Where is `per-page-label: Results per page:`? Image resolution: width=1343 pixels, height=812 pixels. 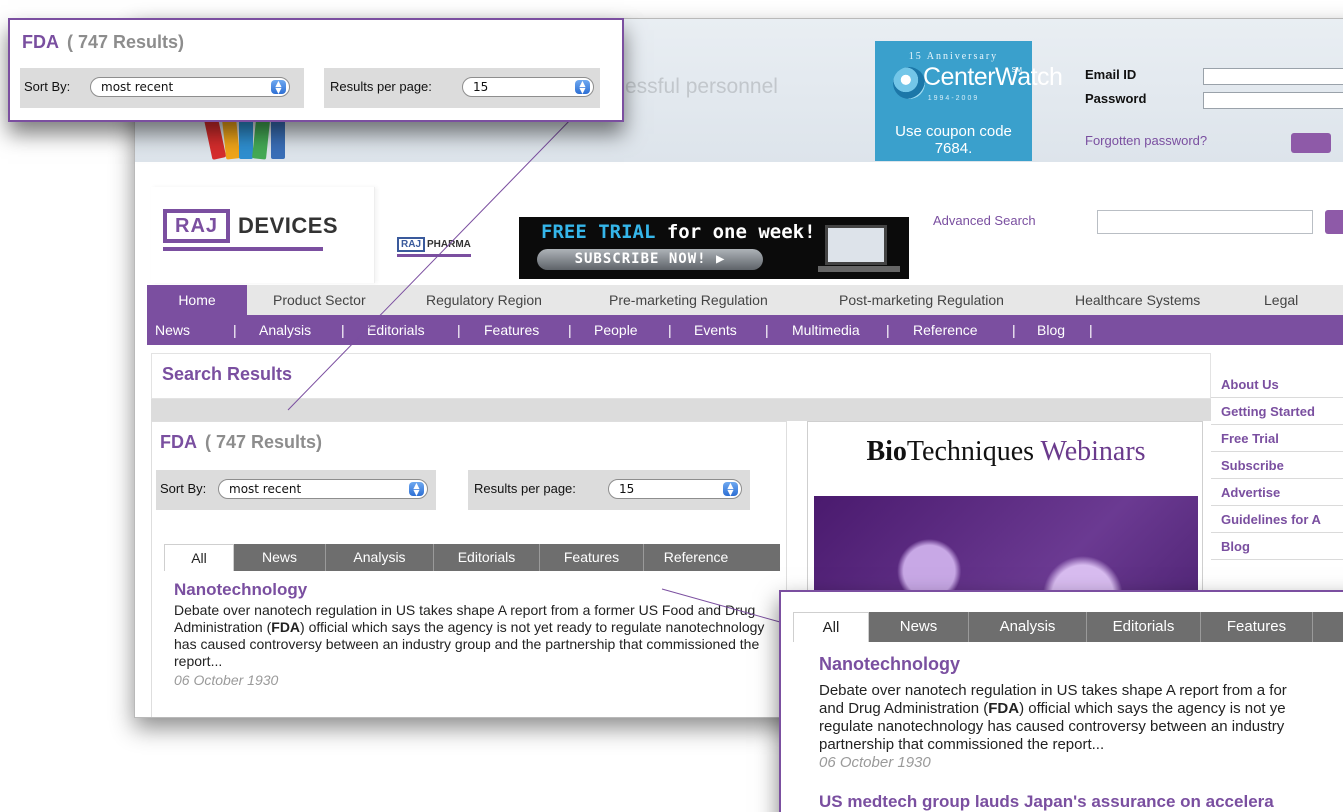
per-page-label: Results per page: is located at coordinates (525, 488).